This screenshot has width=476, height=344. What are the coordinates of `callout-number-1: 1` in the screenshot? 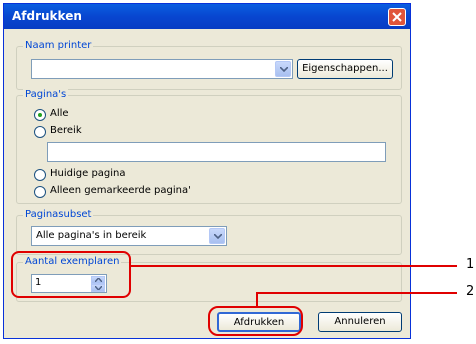 It's located at (470, 264).